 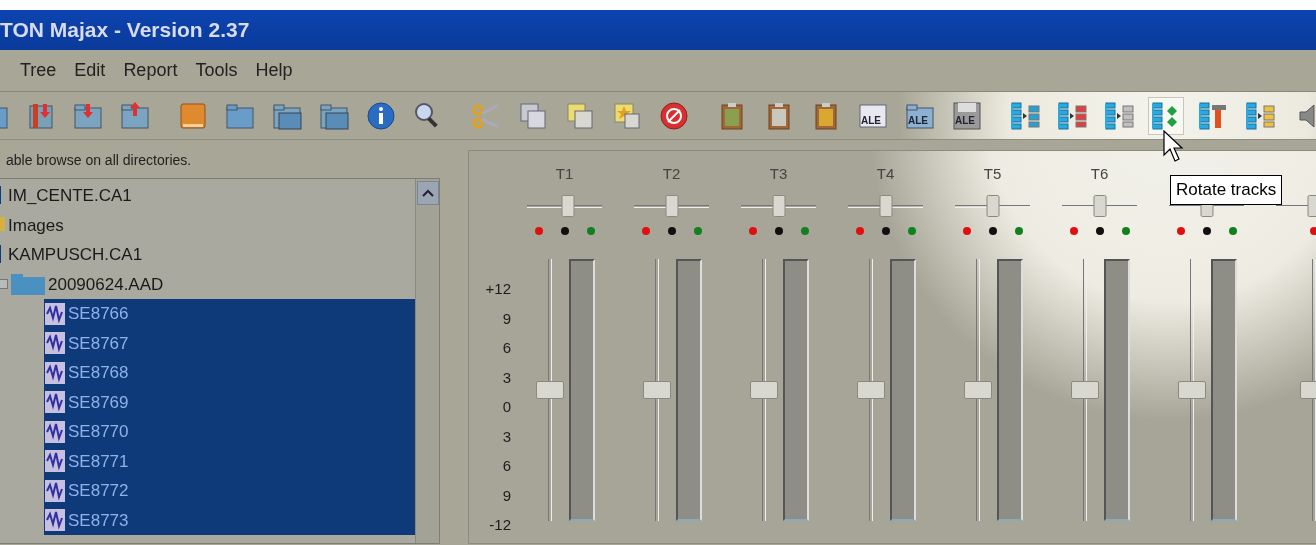 What do you see at coordinates (207, 255) in the screenshot?
I see `file-entry: KAMPUSCH.CA1` at bounding box center [207, 255].